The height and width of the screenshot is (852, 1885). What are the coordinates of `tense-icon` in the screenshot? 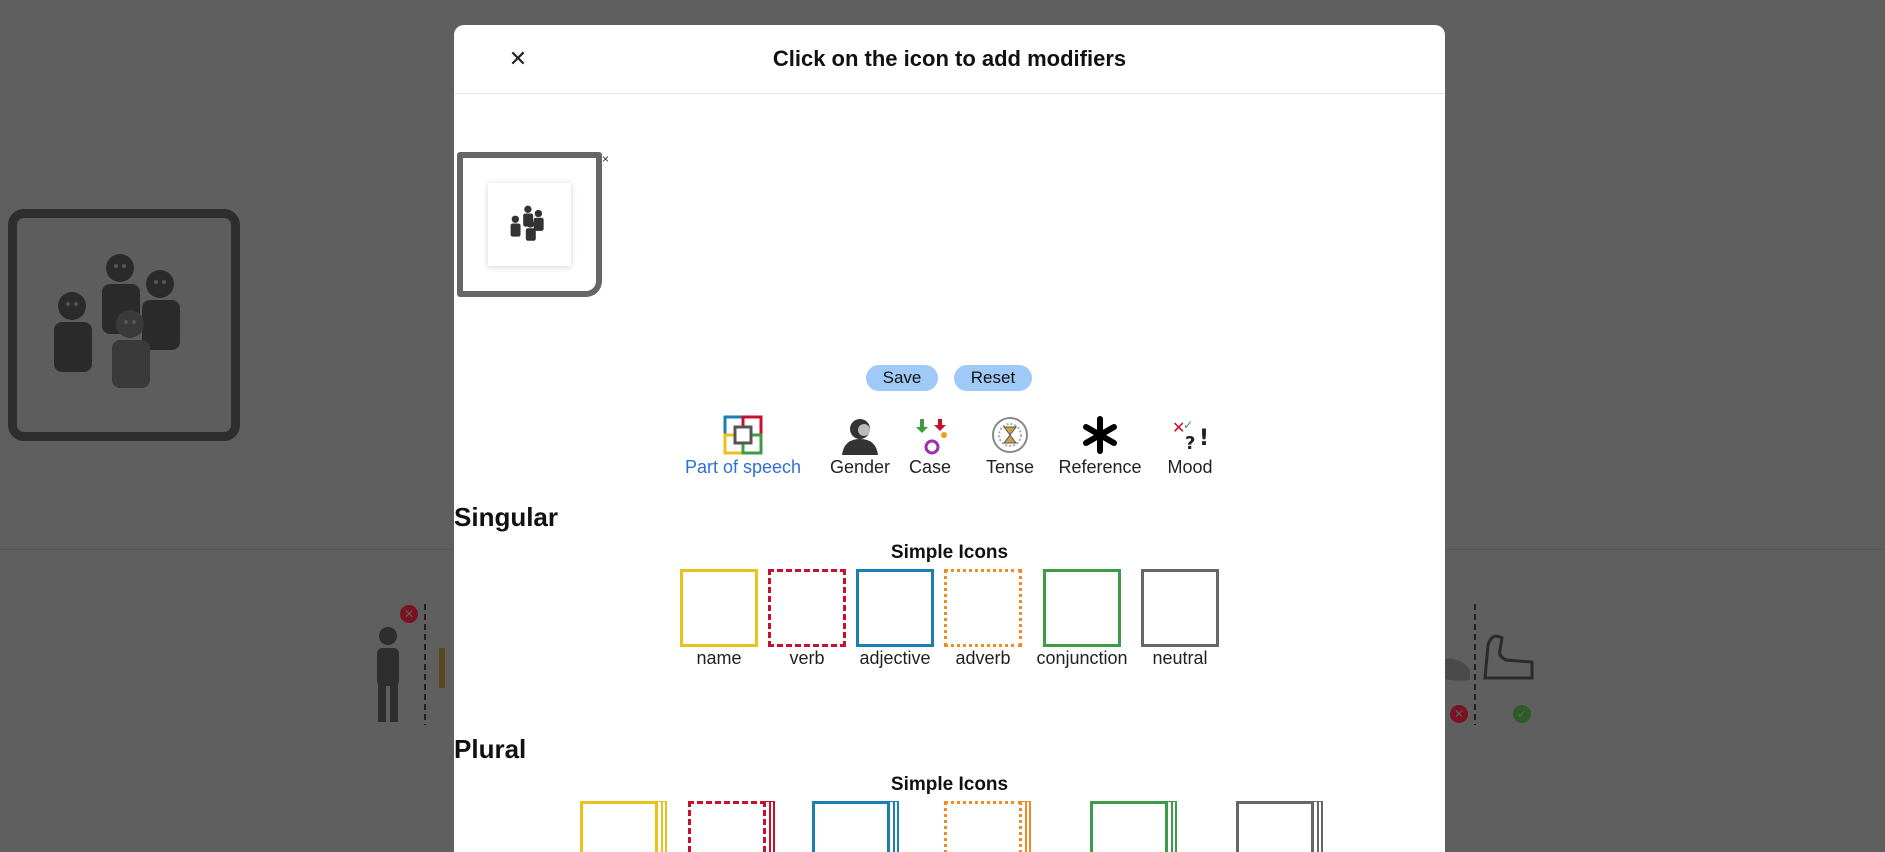 It's located at (1010, 435).